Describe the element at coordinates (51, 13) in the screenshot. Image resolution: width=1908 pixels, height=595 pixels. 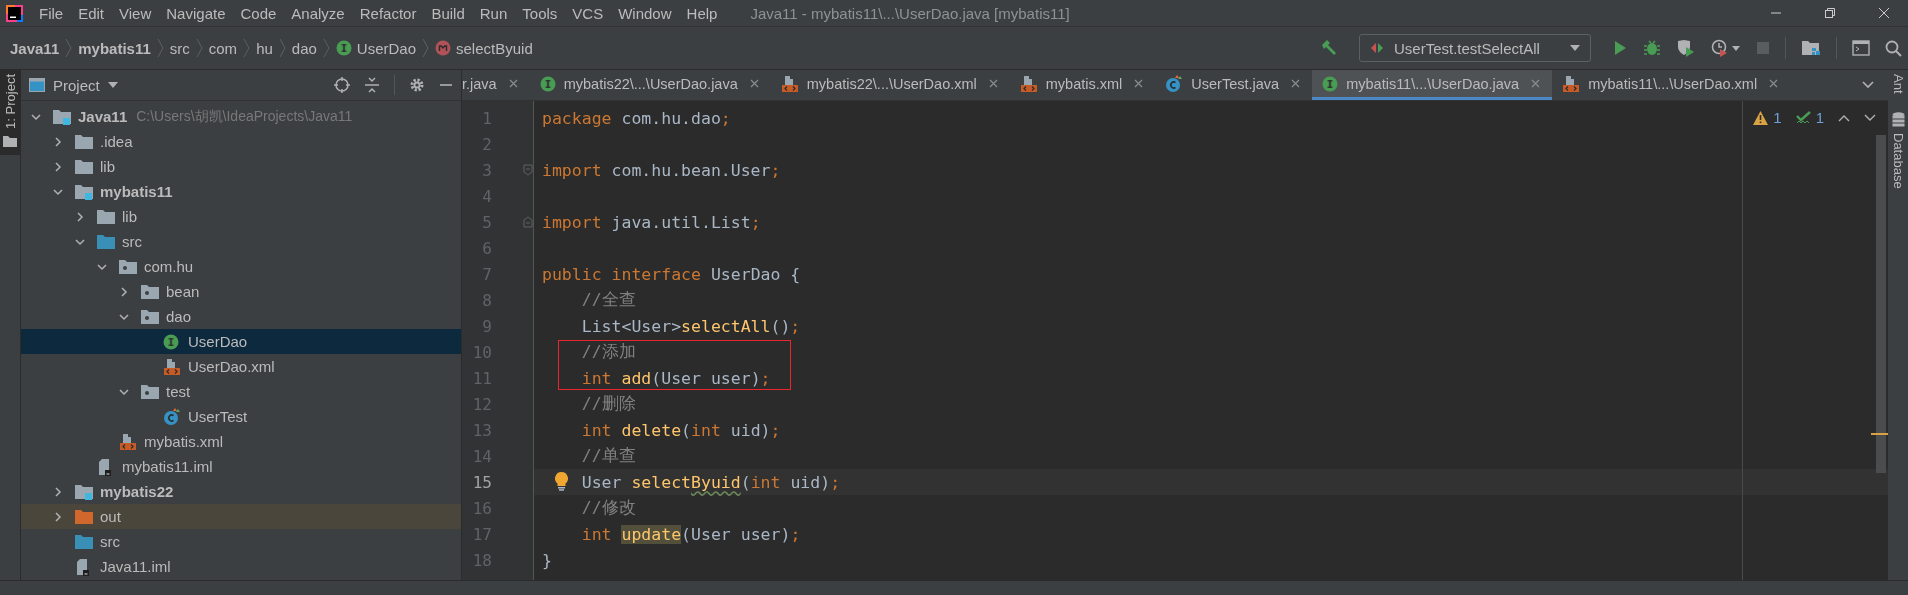
I see `menu-item: File` at that location.